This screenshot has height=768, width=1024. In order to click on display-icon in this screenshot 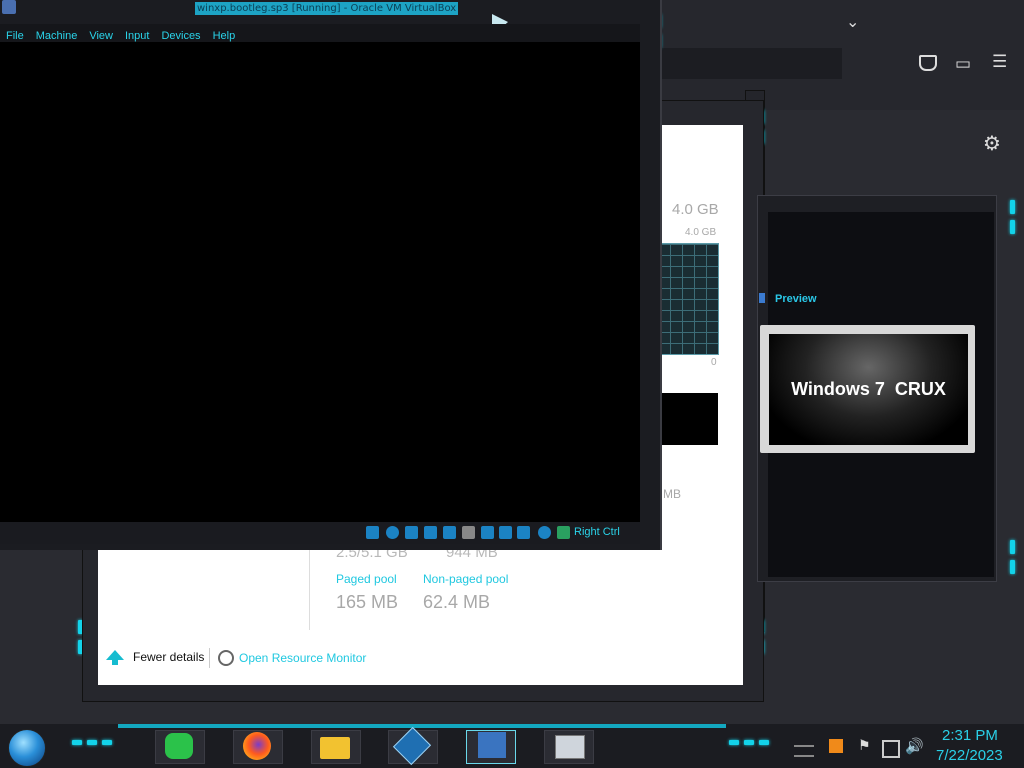, I will do `click(487, 532)`.